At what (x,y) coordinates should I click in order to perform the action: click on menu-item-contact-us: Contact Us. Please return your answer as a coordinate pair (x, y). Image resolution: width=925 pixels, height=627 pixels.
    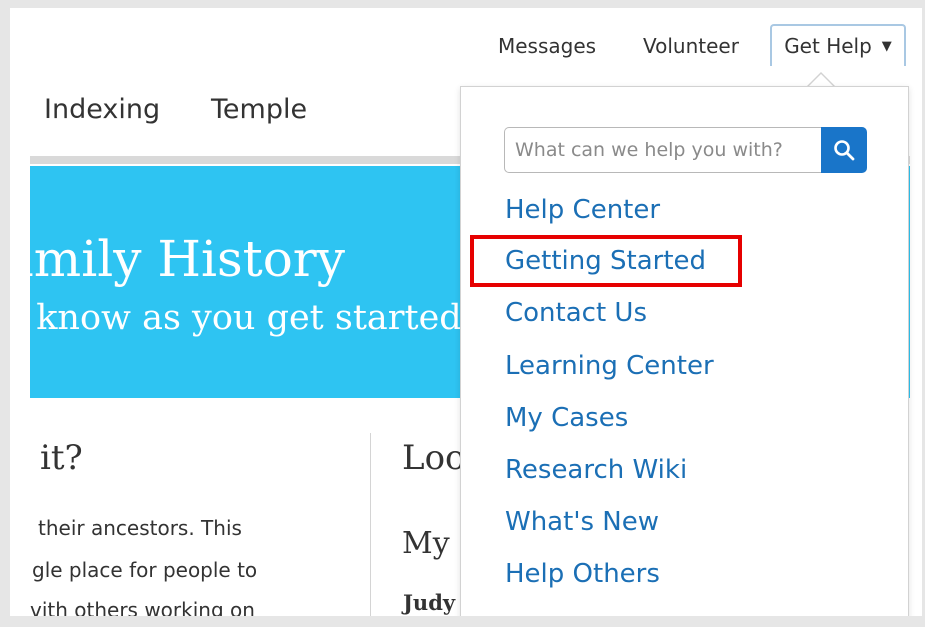
    Looking at the image, I should click on (576, 313).